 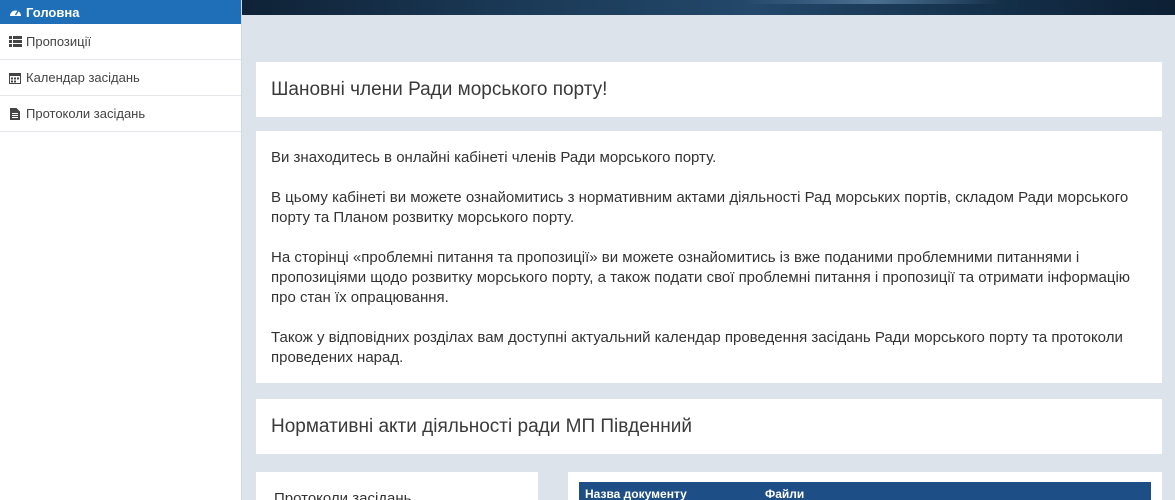 I want to click on dashboard-icon, so click(x=15, y=12).